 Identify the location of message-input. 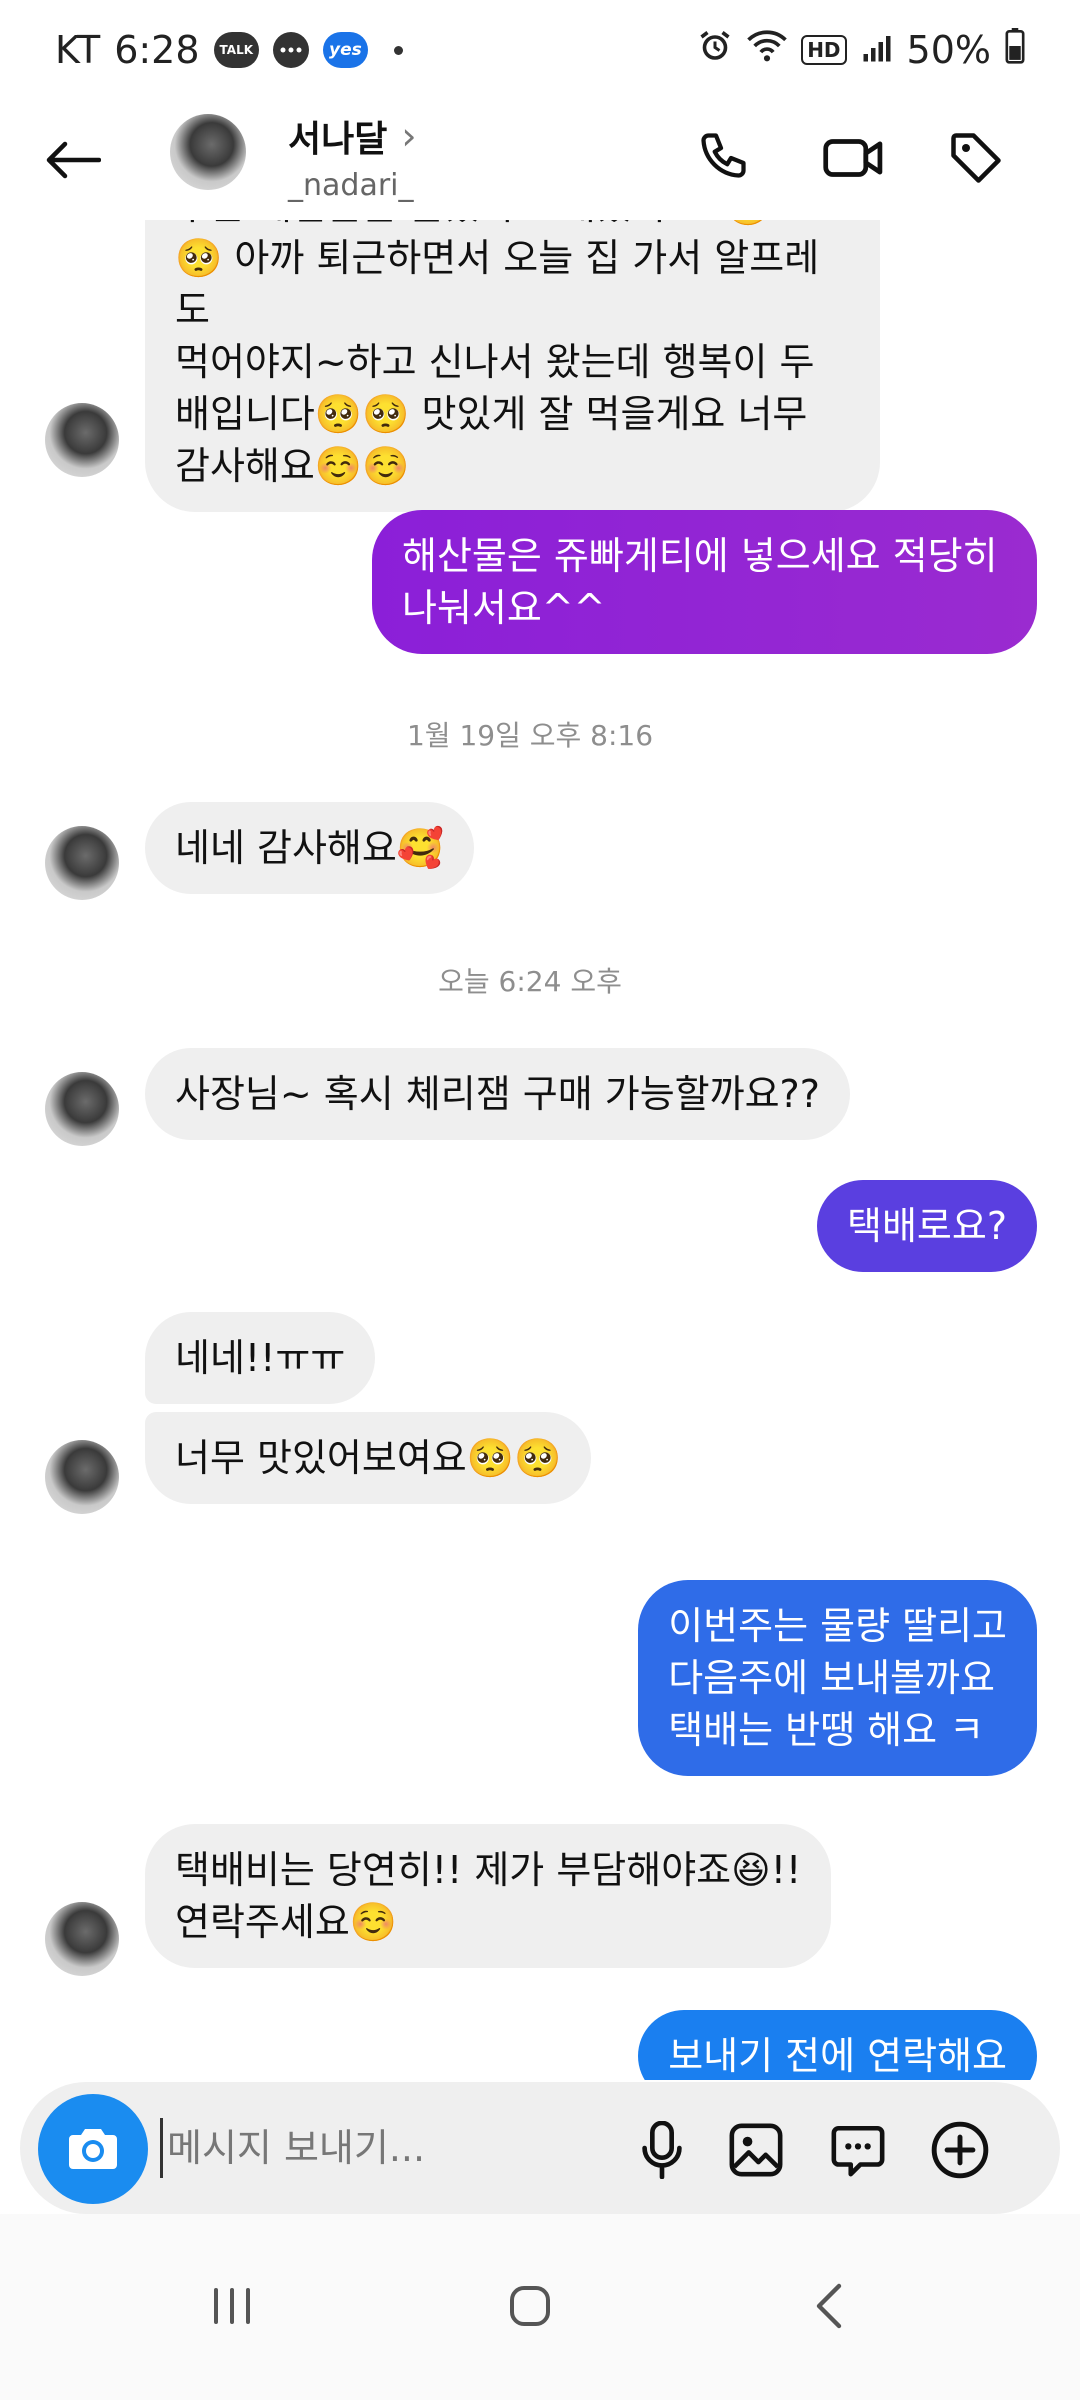
(380, 2148).